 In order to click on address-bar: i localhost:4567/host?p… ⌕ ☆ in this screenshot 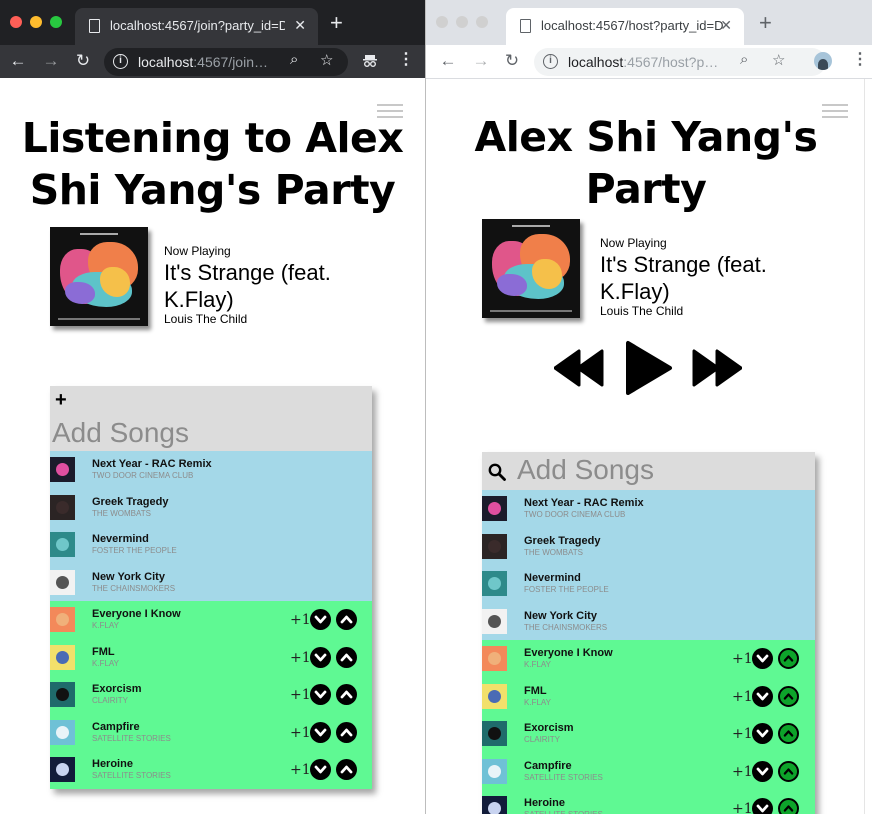, I will do `click(680, 62)`.